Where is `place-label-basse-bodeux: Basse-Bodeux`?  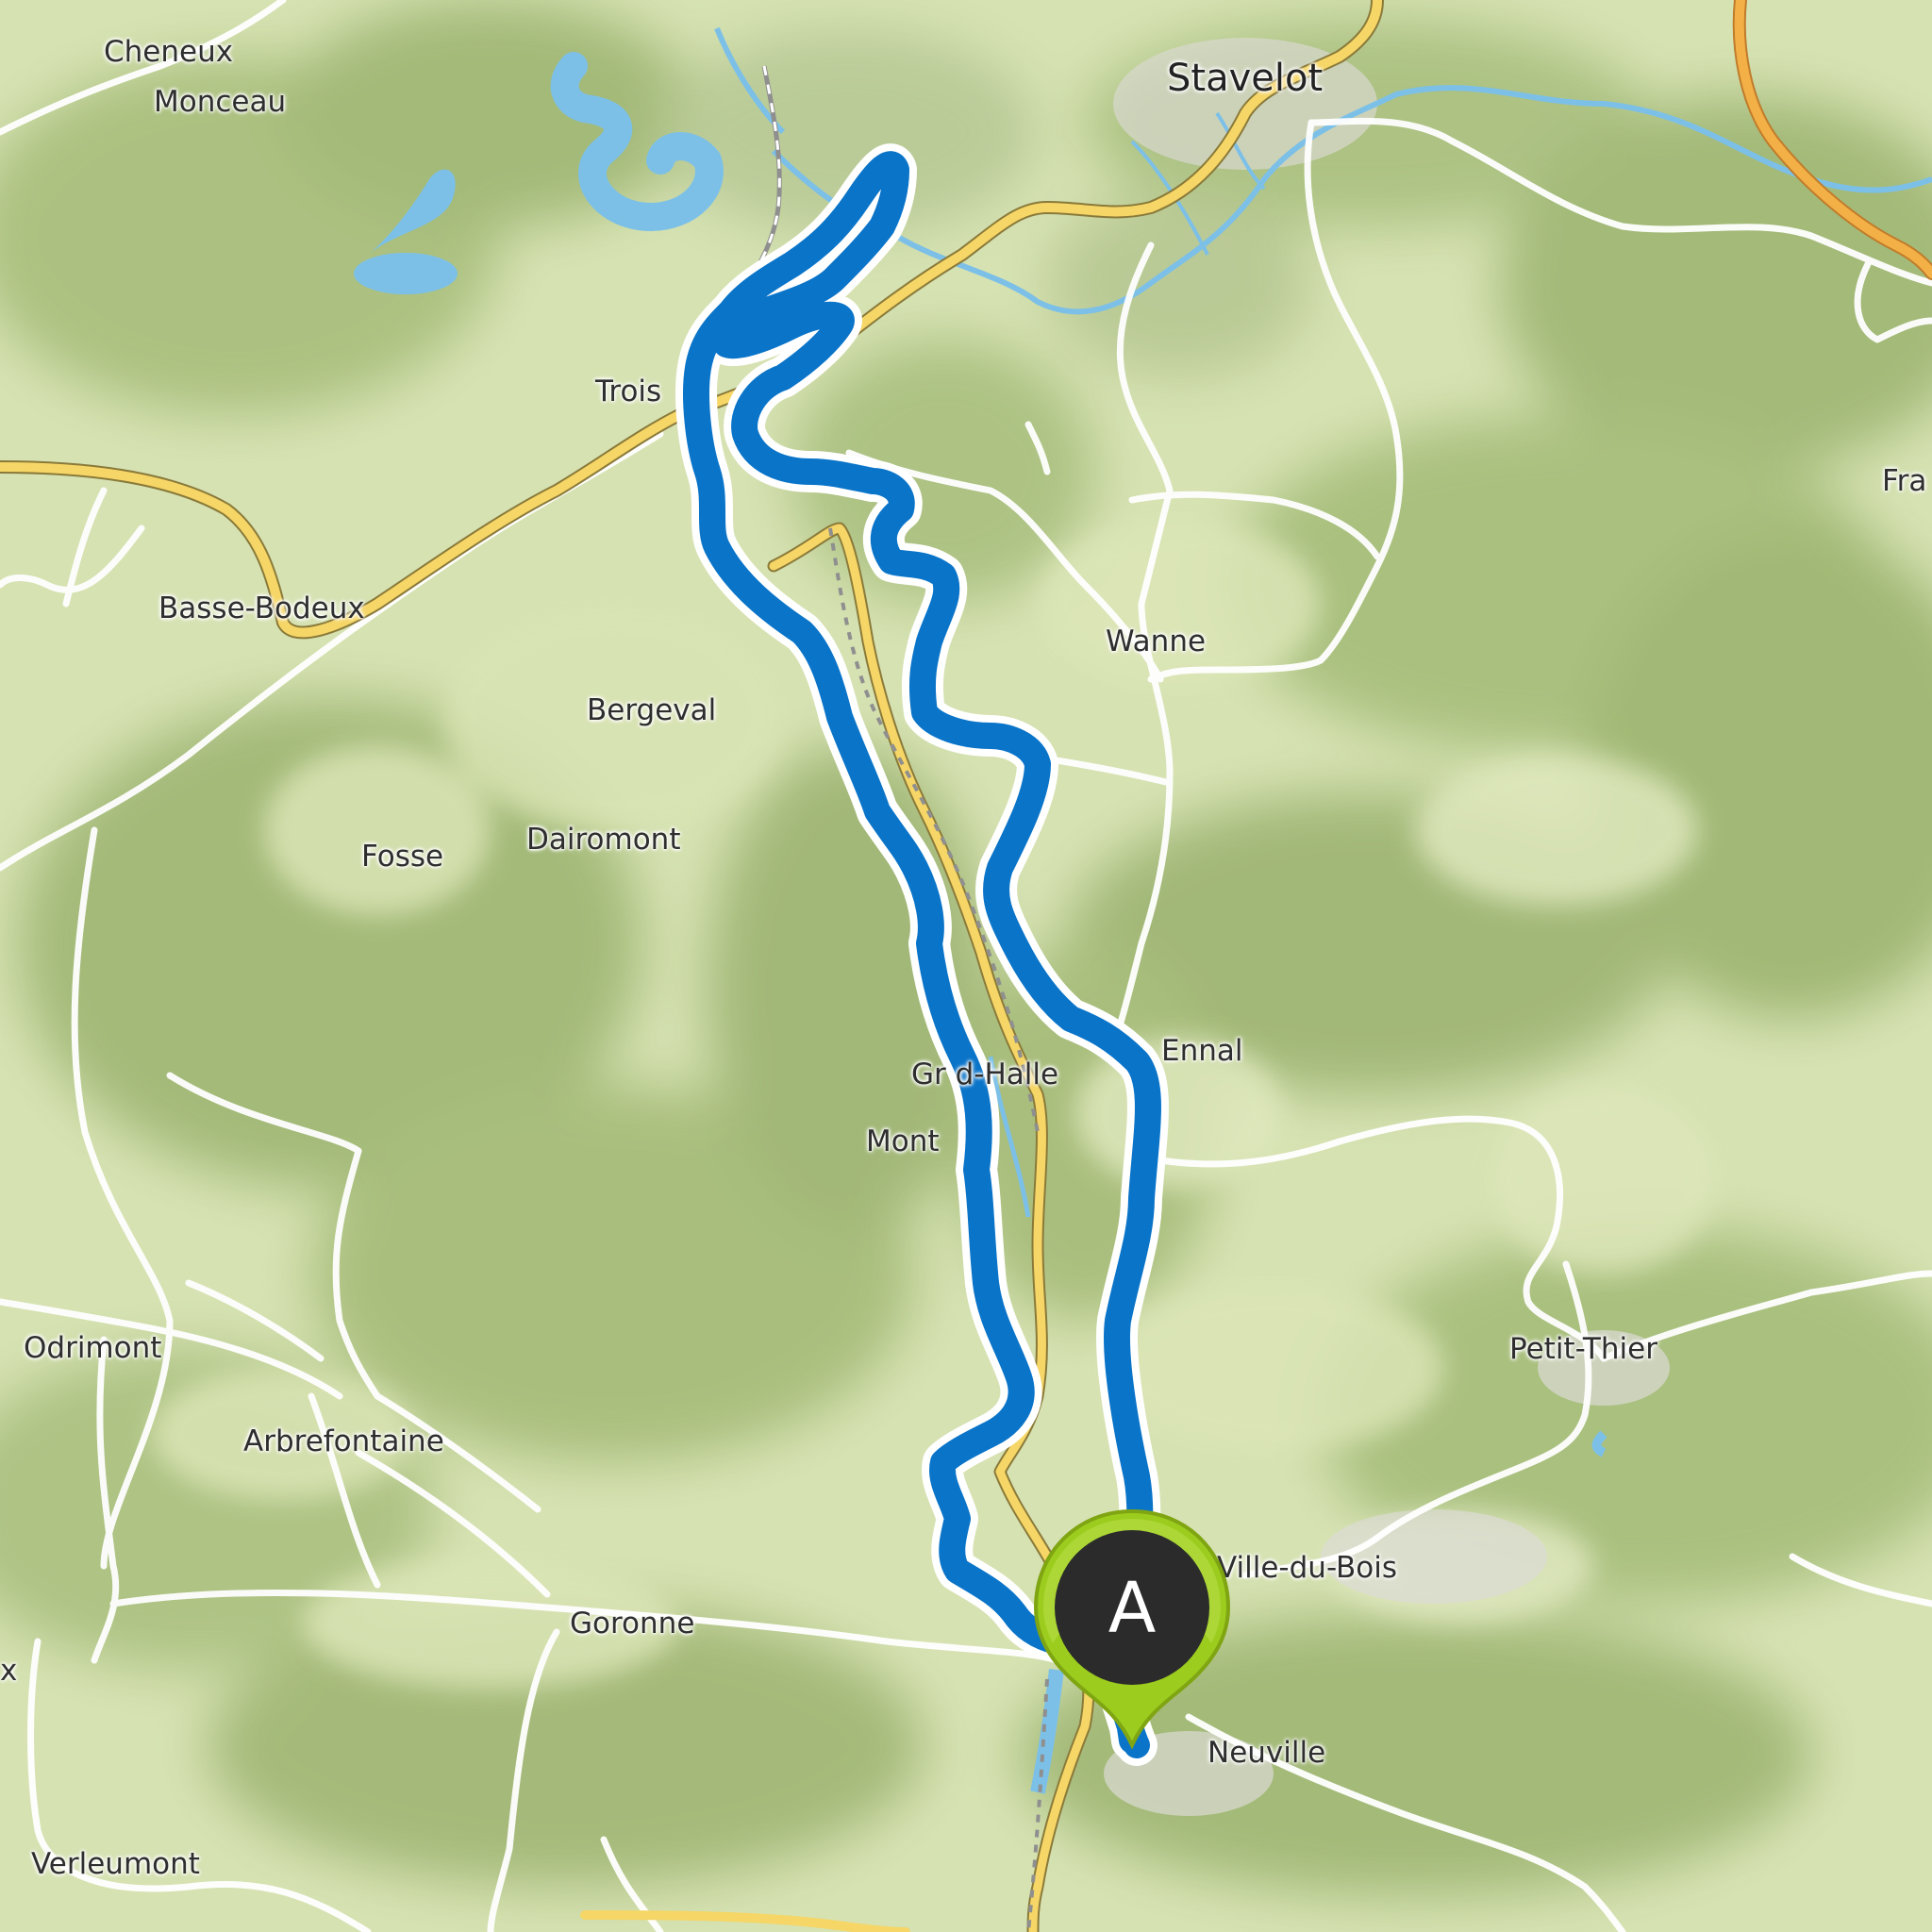 place-label-basse-bodeux: Basse-Bodeux is located at coordinates (261, 608).